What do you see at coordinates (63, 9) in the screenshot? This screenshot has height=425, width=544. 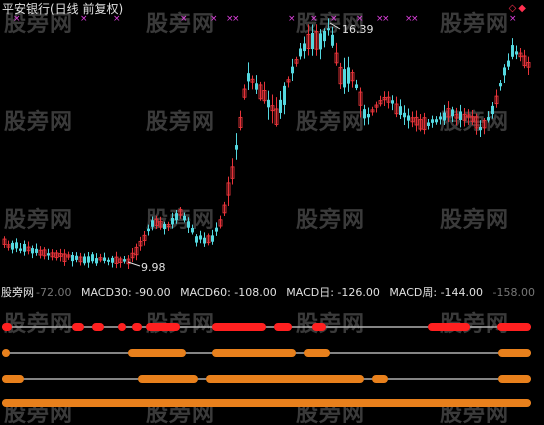 I see `chart-title: 平安银行(日线 前复权)` at bounding box center [63, 9].